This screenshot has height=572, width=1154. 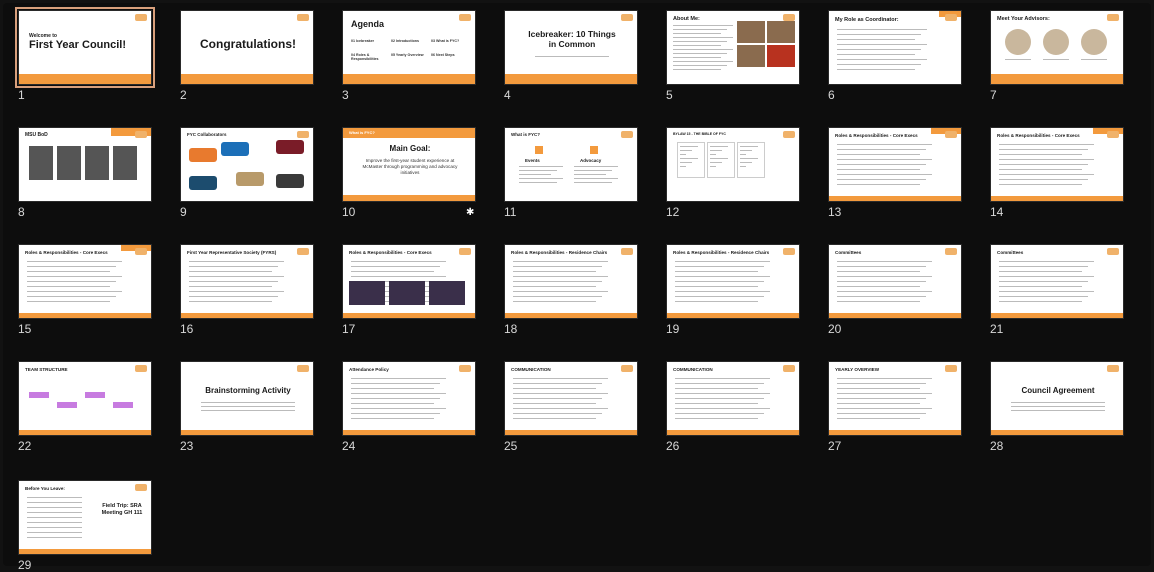 I want to click on slide-preview: COMMUNICATION, so click(x=733, y=398).